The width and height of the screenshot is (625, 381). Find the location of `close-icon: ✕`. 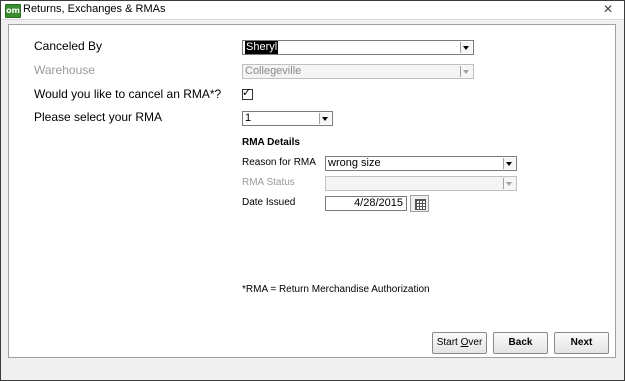

close-icon: ✕ is located at coordinates (608, 9).